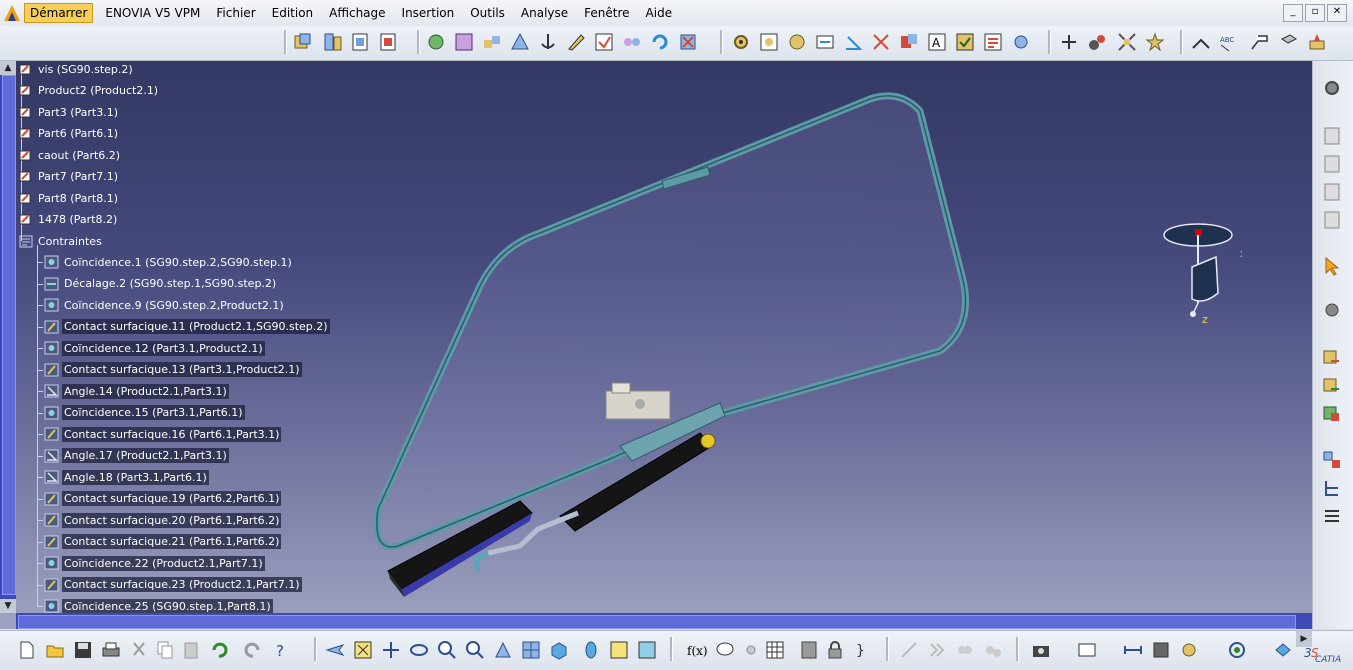 This screenshot has width=1353, height=670. I want to click on stop-manipulate-on-clash-icon, so click(1155, 42).